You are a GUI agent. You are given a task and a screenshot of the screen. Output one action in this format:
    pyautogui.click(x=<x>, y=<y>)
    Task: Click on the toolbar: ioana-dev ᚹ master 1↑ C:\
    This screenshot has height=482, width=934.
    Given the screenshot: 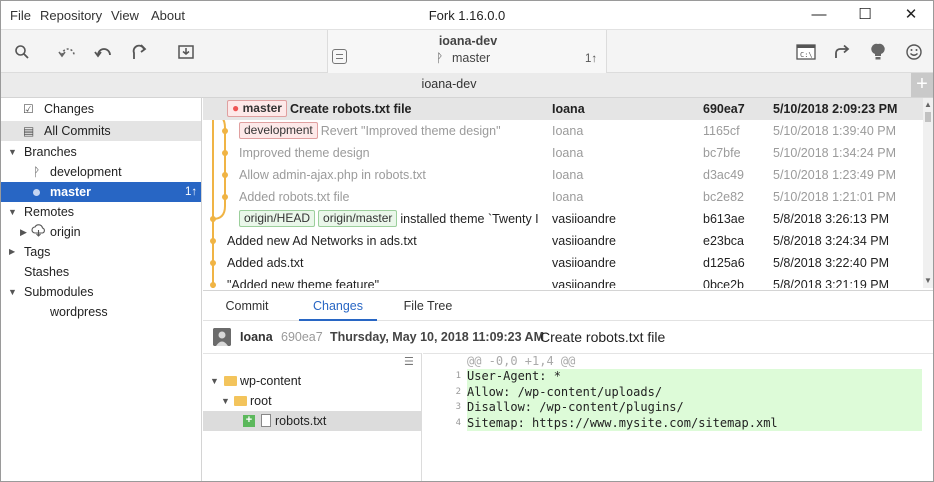 What is the action you would take?
    pyautogui.click(x=467, y=51)
    